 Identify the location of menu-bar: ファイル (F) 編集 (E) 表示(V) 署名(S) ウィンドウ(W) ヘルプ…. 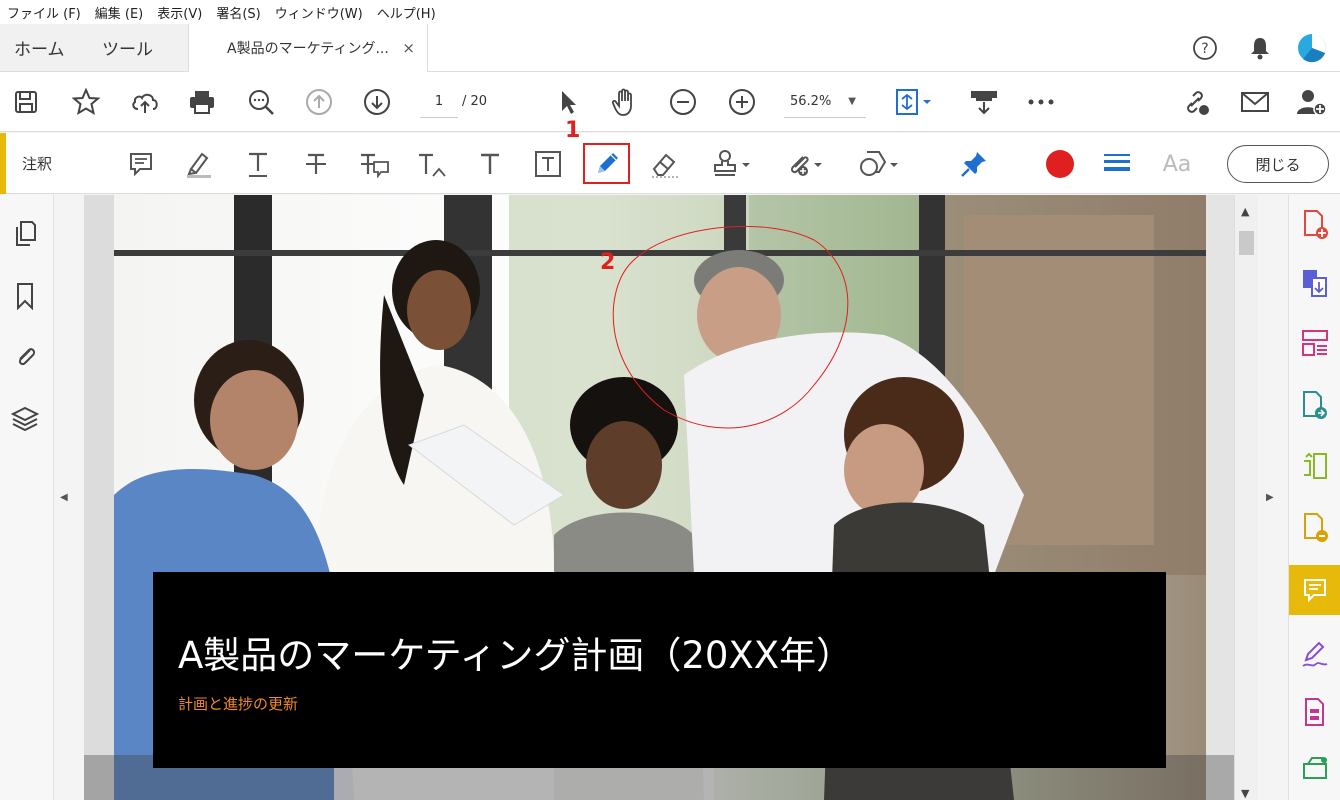
(670, 12).